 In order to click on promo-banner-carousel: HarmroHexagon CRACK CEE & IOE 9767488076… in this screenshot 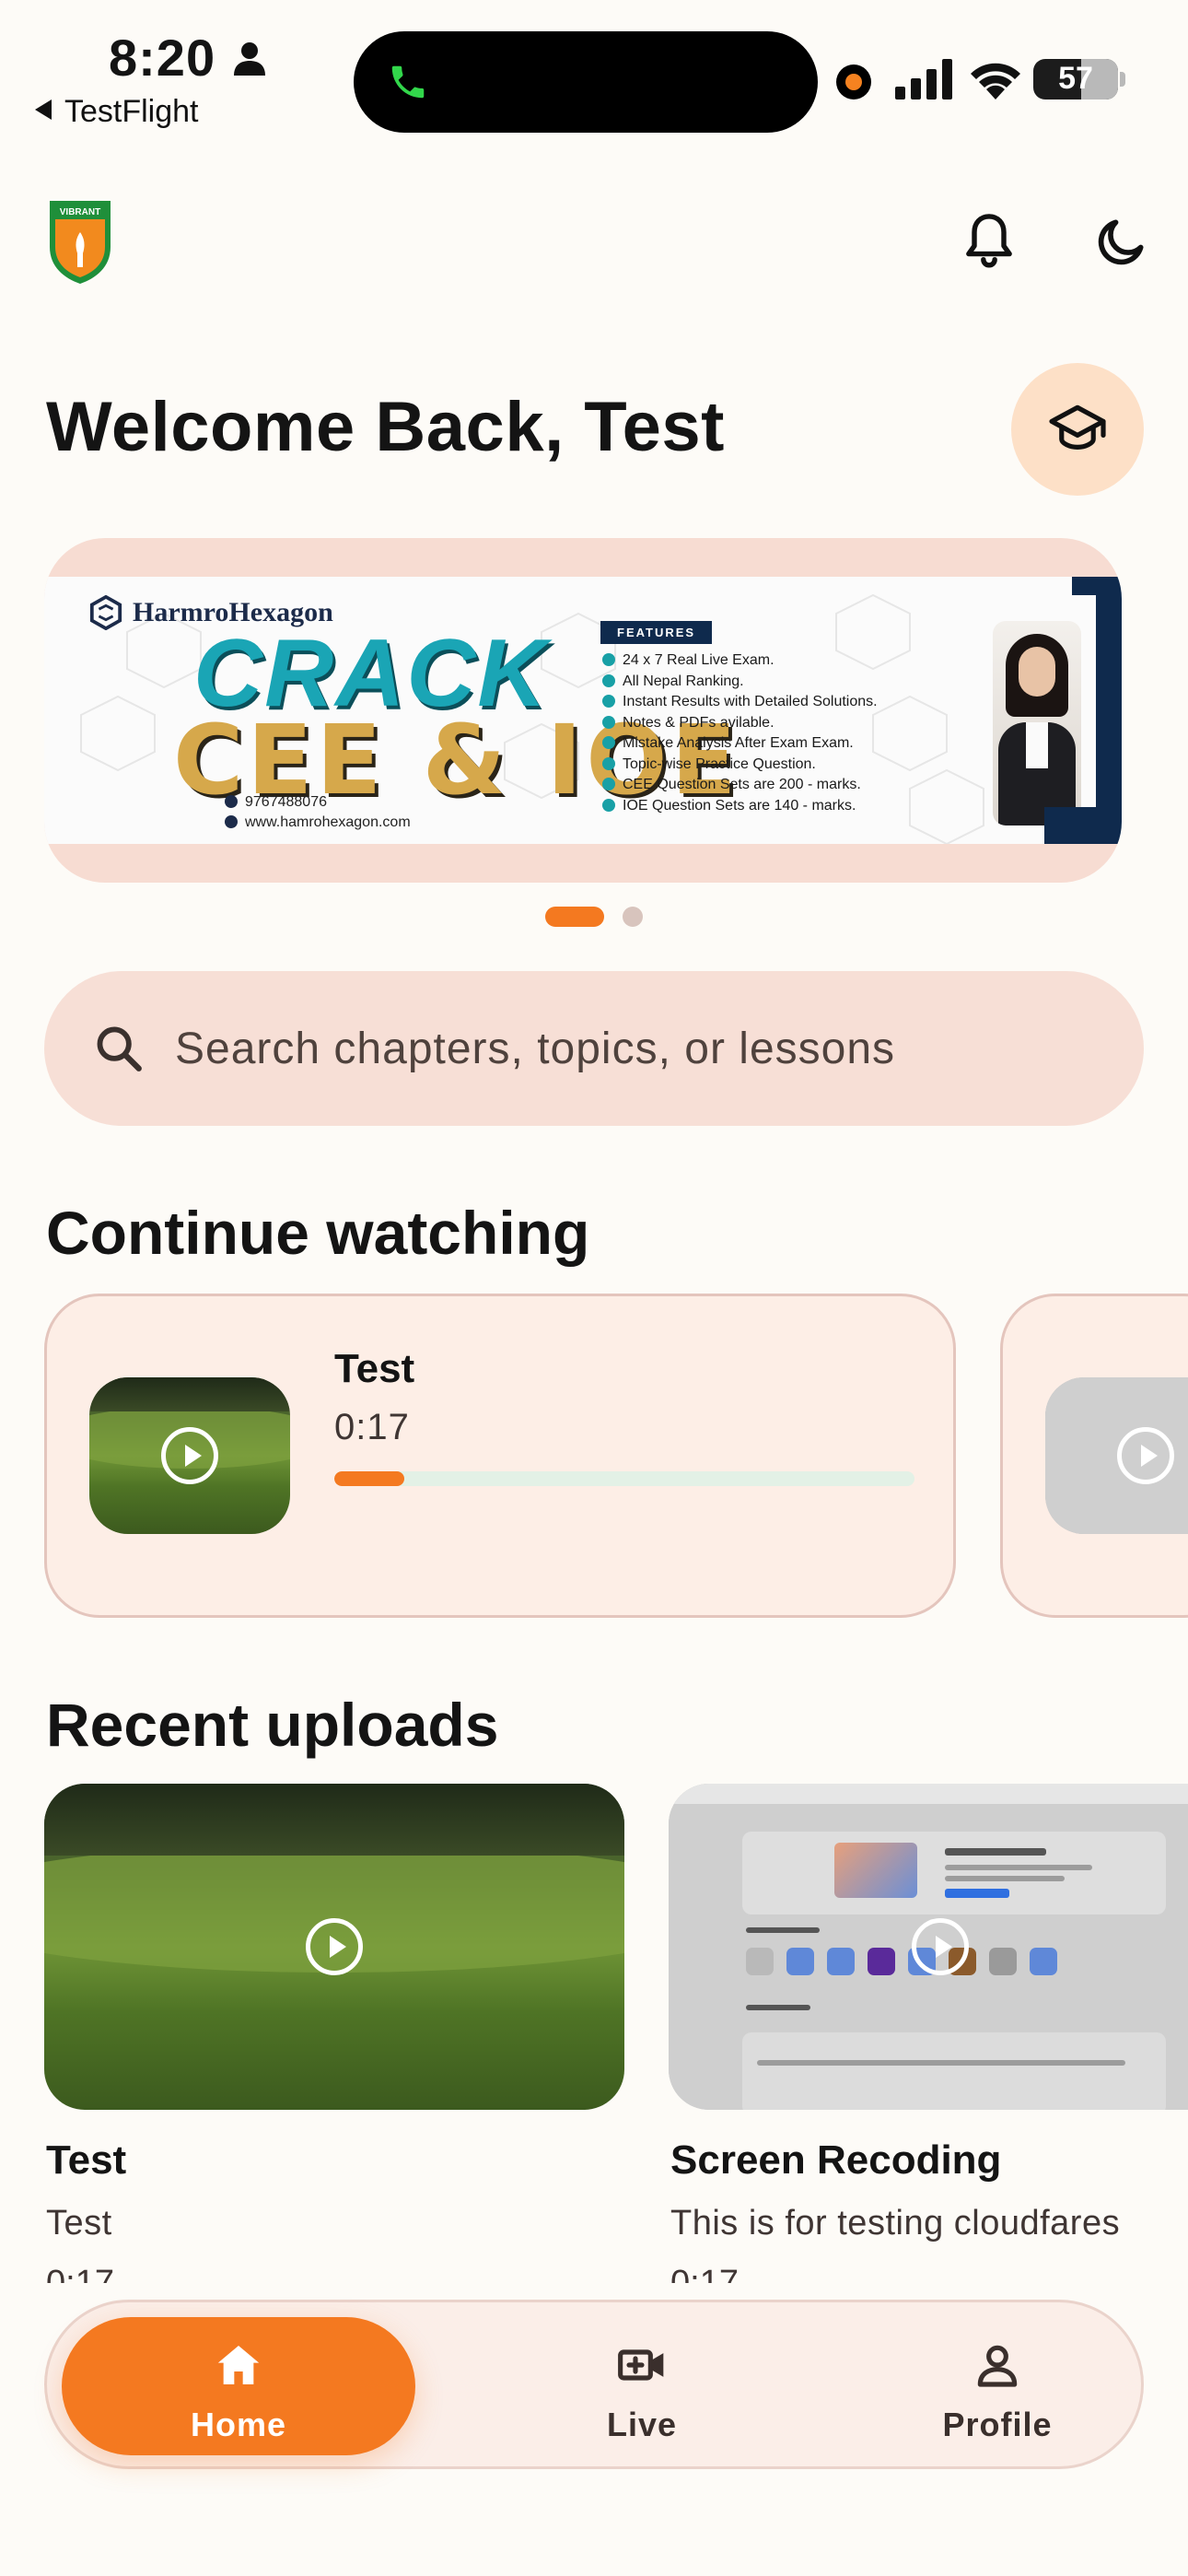, I will do `click(583, 710)`.